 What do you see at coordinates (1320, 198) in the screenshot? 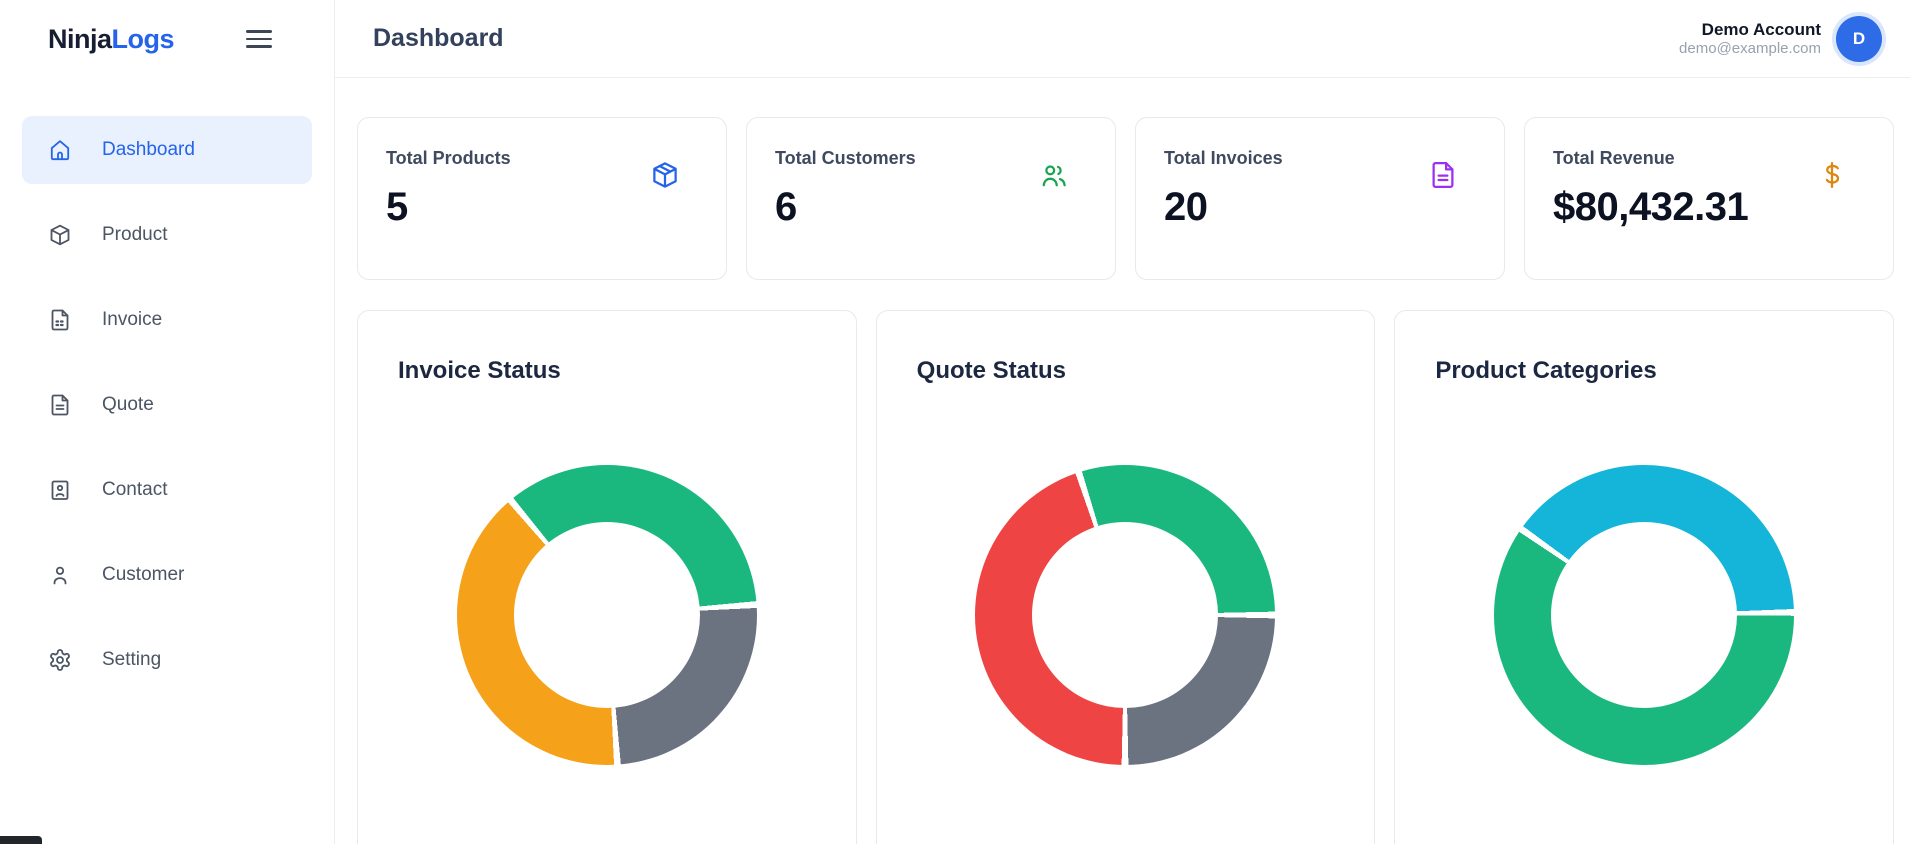
I see `stat-card-total-invoices: Total Invoices 20` at bounding box center [1320, 198].